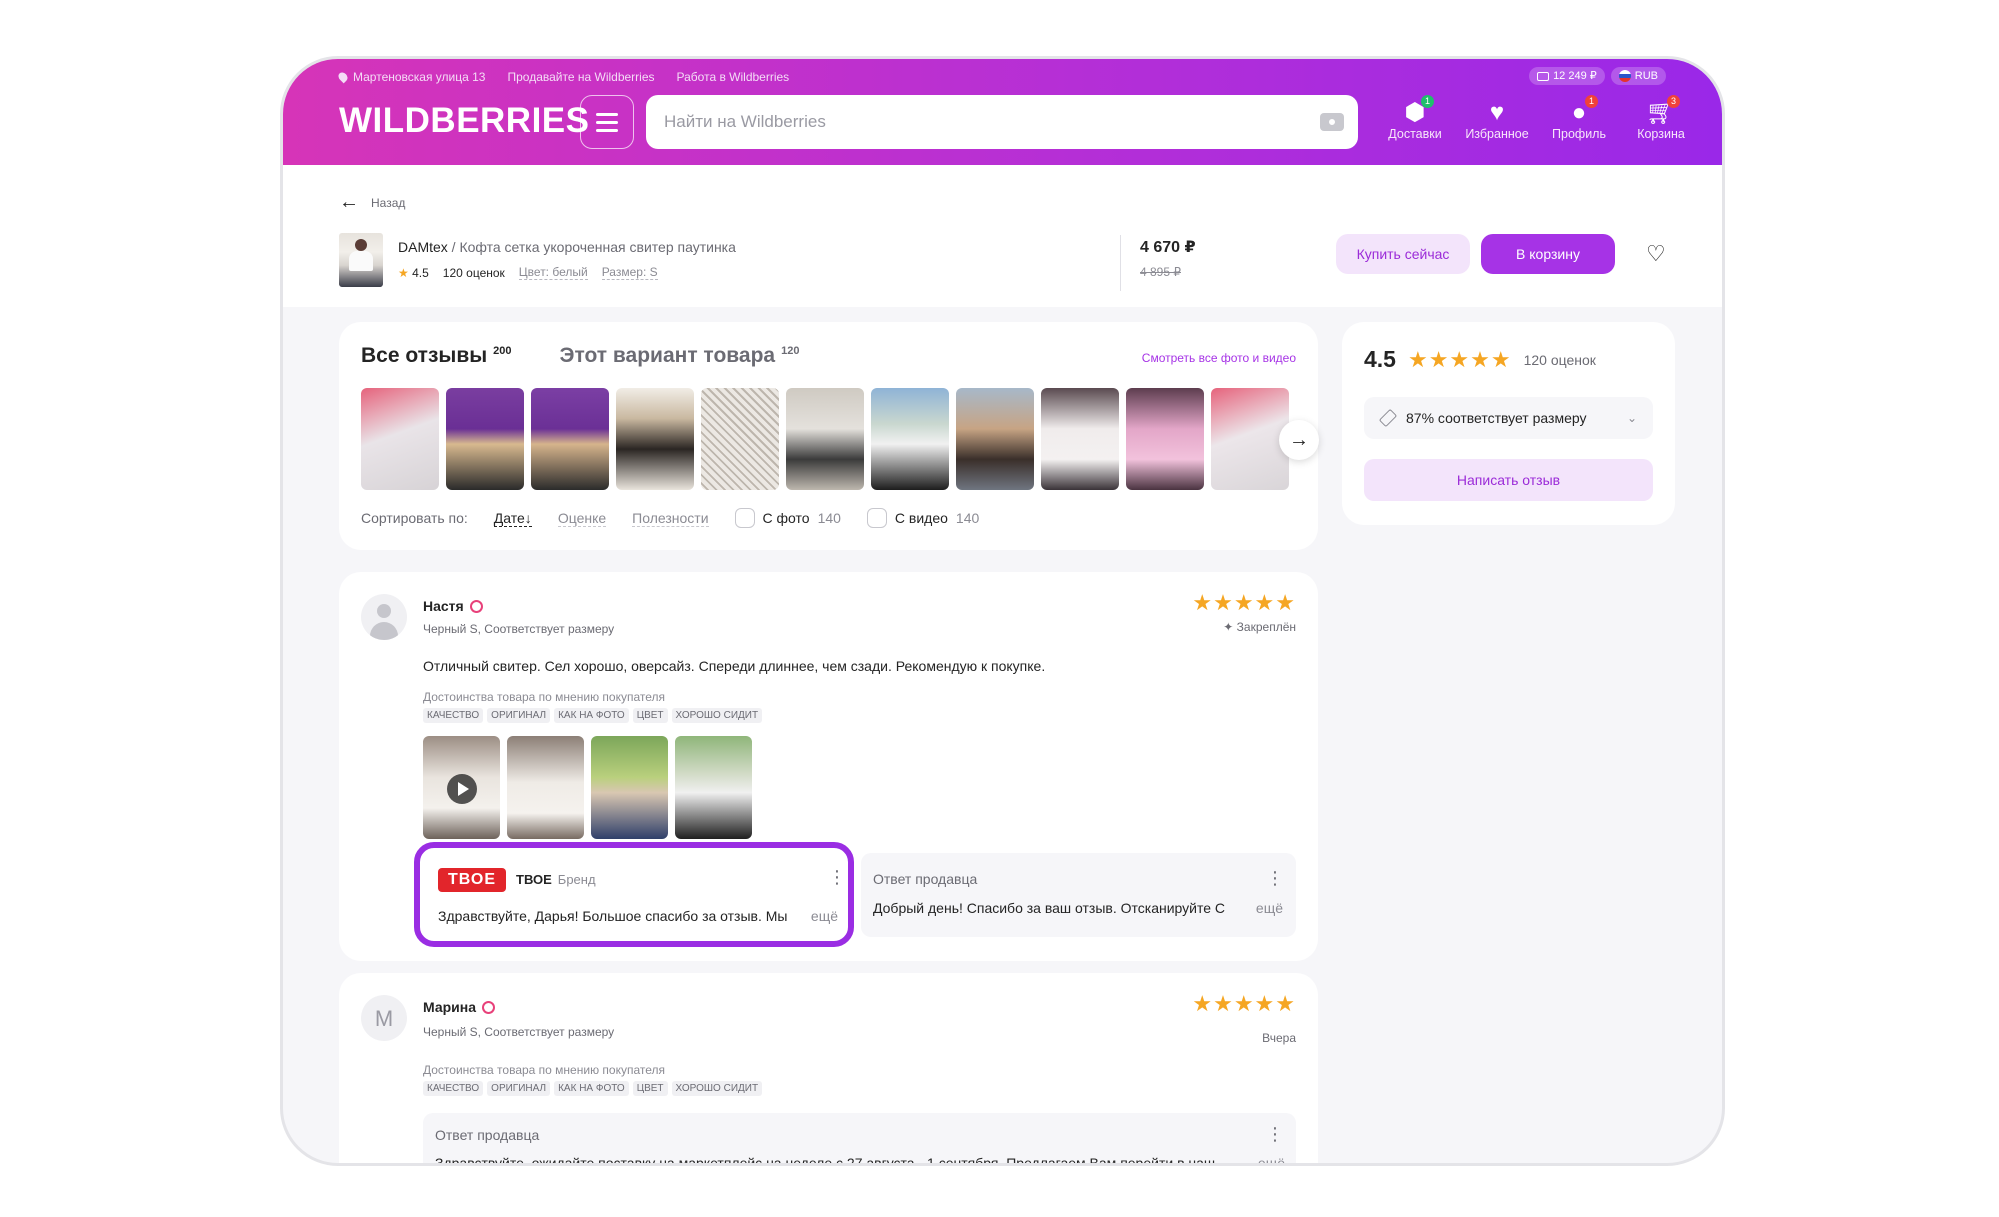  Describe the element at coordinates (1673, 101) in the screenshot. I see `cart-badge: 3` at that location.